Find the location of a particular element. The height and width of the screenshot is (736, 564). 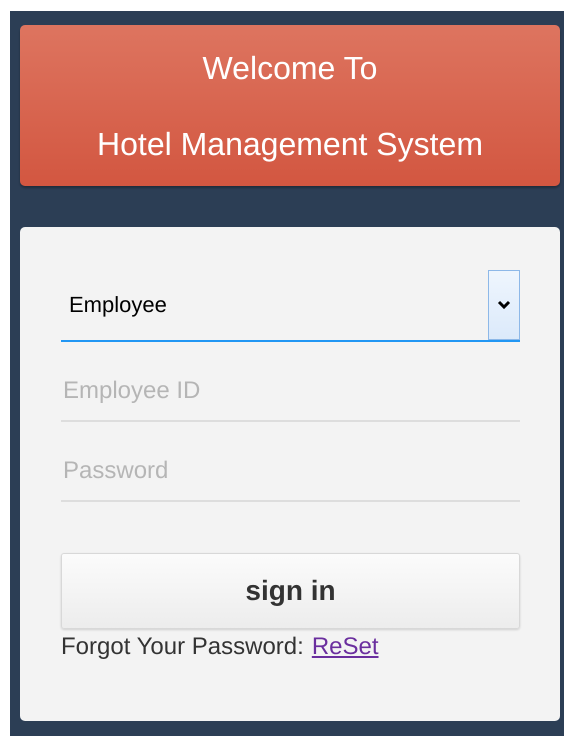

reset-link: ReSet is located at coordinates (345, 647).